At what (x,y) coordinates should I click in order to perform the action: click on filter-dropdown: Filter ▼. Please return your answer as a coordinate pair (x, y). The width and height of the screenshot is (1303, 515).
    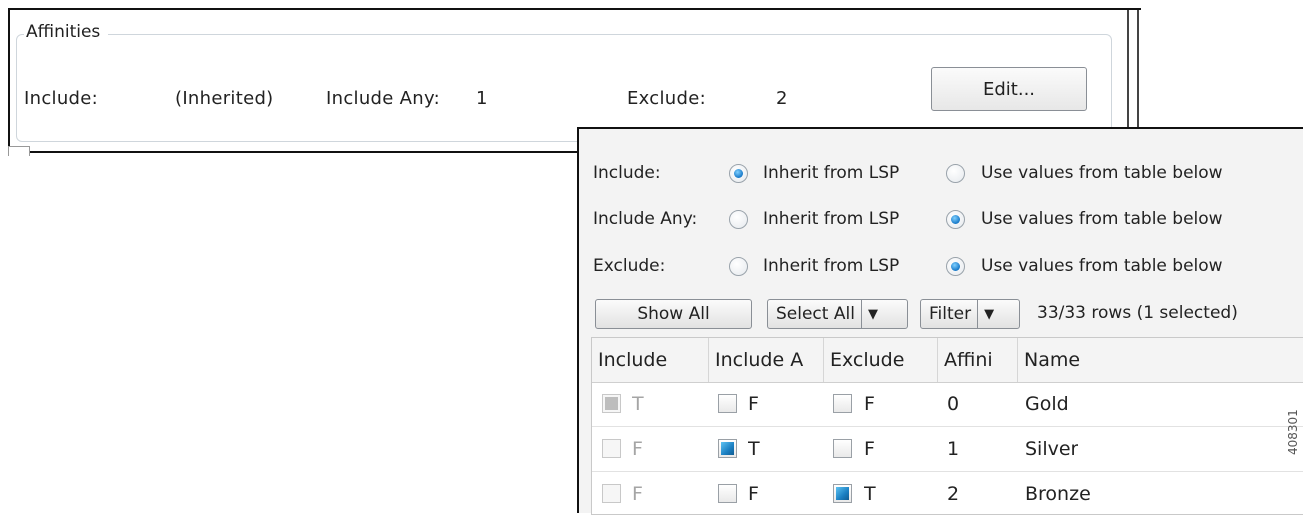
    Looking at the image, I should click on (970, 314).